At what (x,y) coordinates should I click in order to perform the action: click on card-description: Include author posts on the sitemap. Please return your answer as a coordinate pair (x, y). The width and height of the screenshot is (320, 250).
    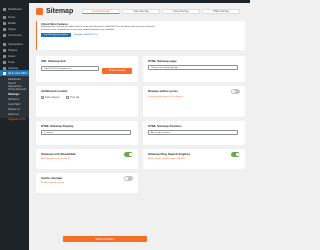
    Looking at the image, I should click on (165, 97).